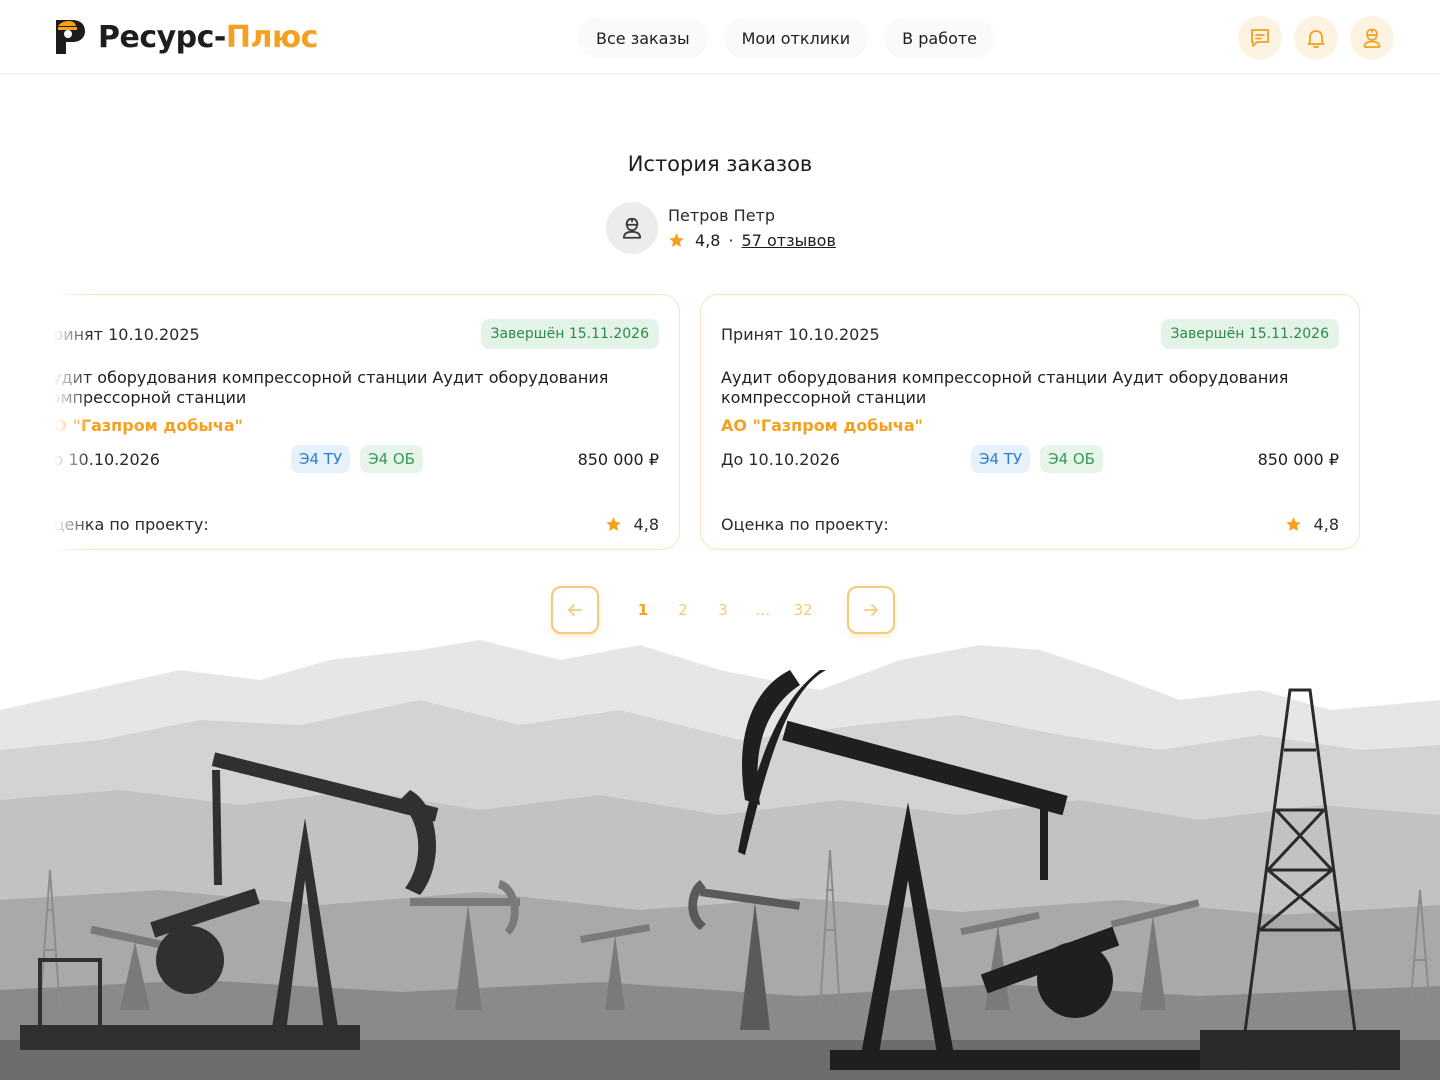 This screenshot has height=1080, width=1440. Describe the element at coordinates (796, 38) in the screenshot. I see `nav-my-responses: Мои отклики` at that location.